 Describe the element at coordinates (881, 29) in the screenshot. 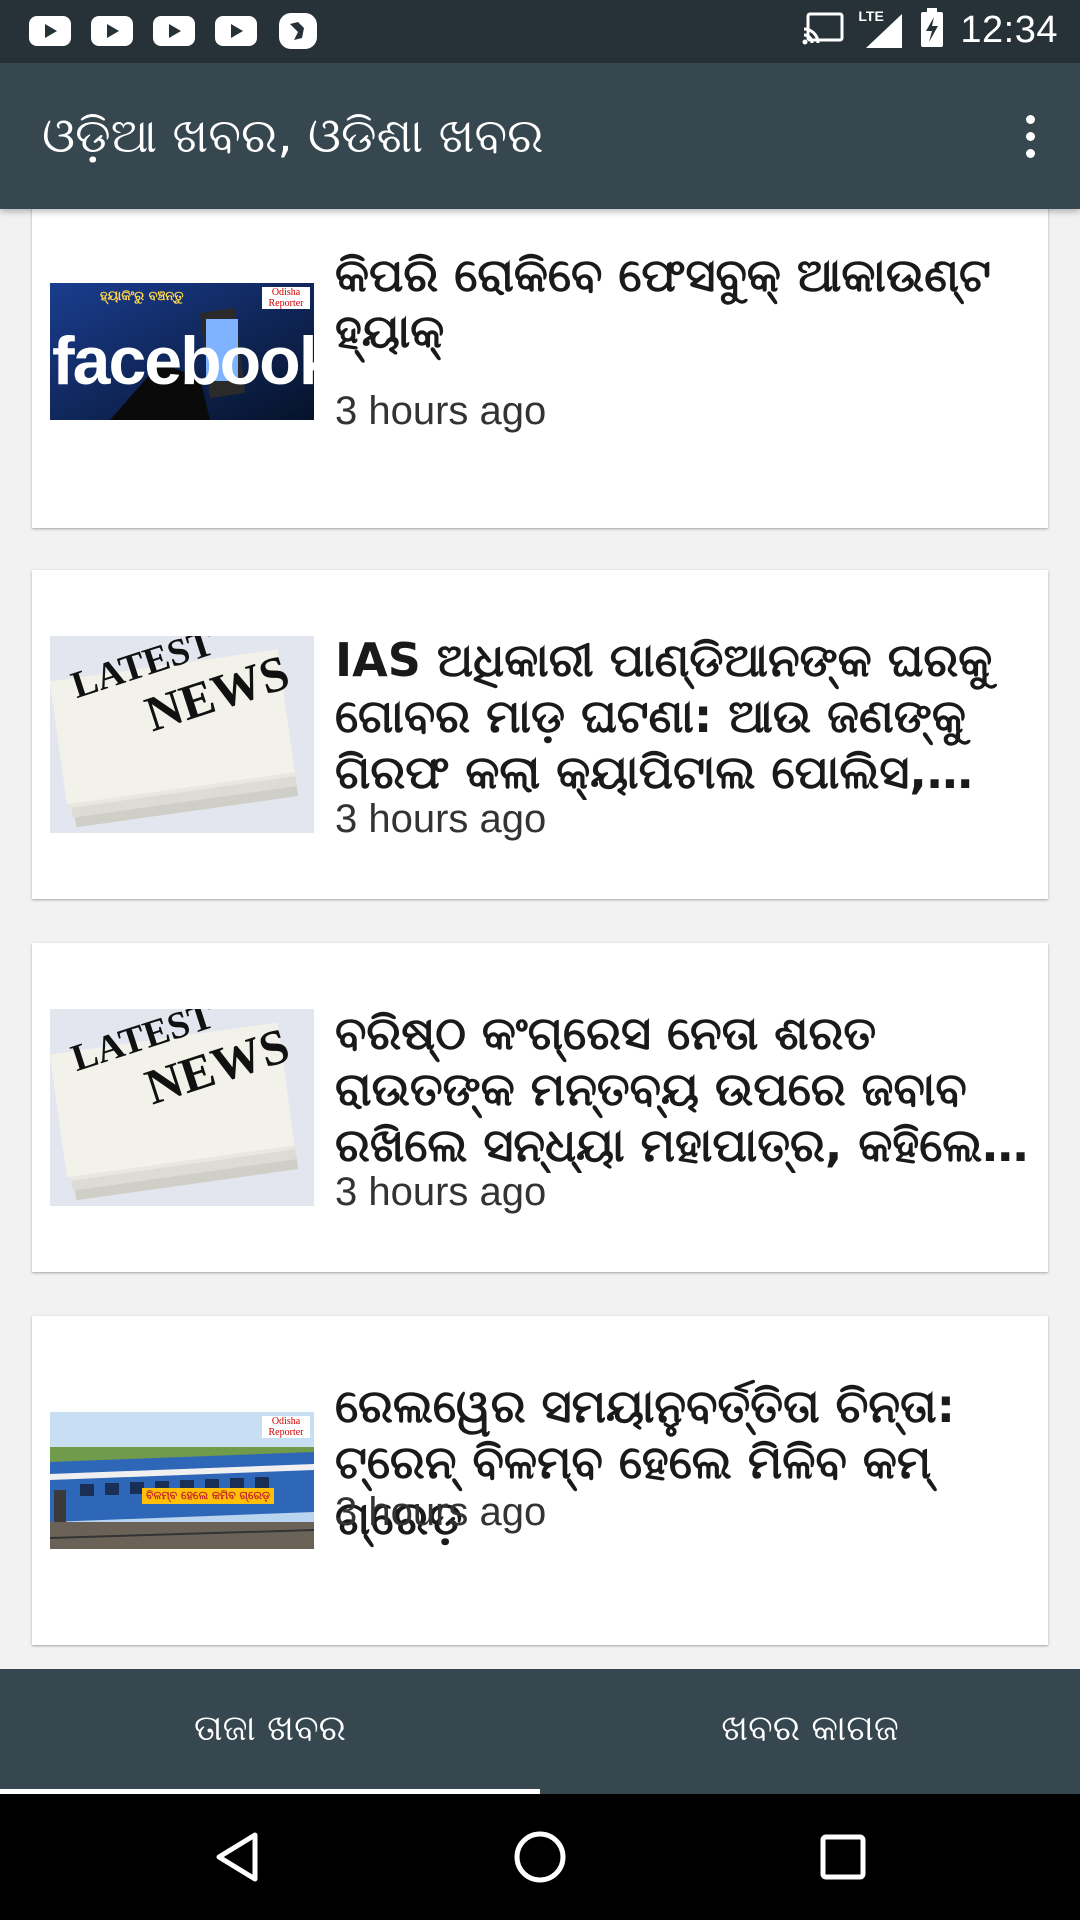

I see `signal-icon: LTE` at that location.